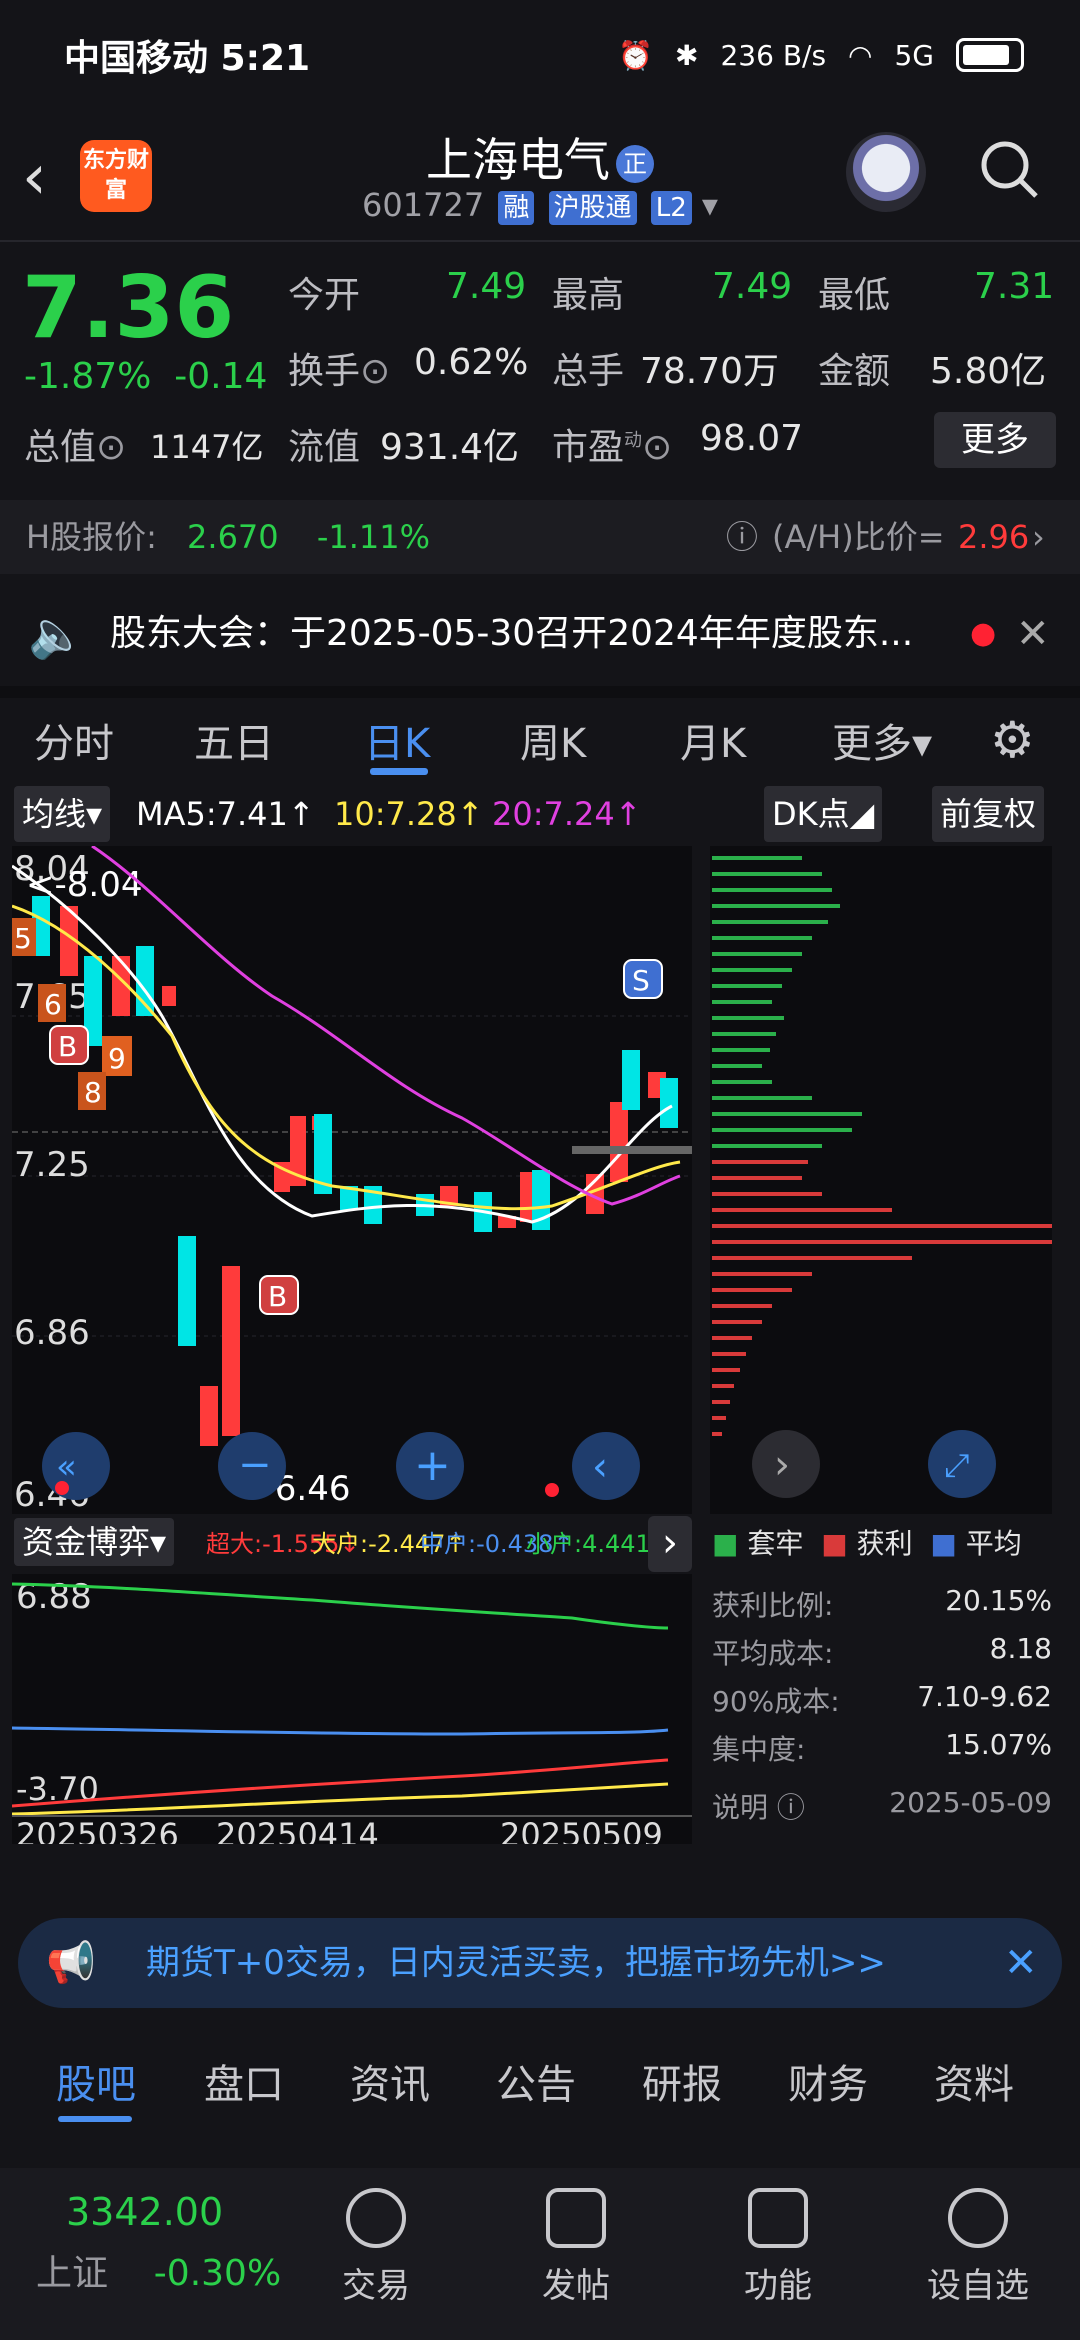 The height and width of the screenshot is (2340, 1080). I want to click on stock-code: 601727, so click(423, 205).